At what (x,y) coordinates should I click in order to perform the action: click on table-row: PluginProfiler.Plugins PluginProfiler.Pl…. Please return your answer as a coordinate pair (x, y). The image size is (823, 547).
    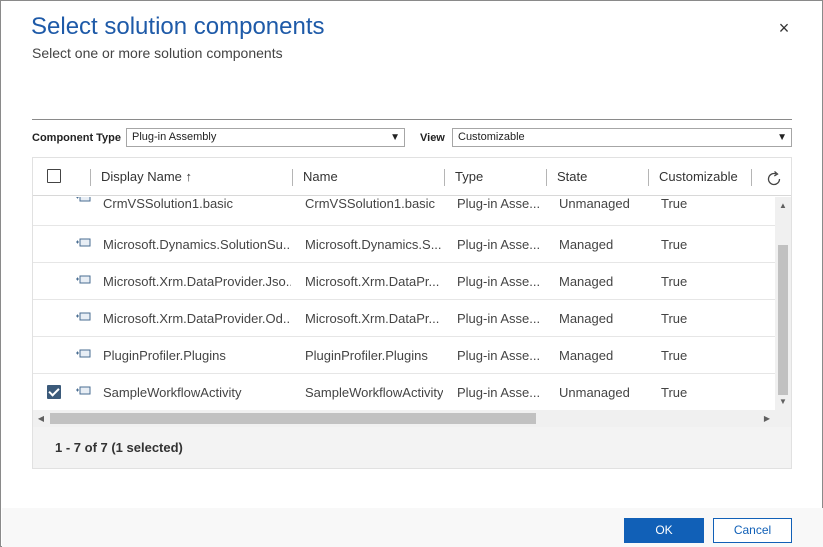
    Looking at the image, I should click on (404, 355).